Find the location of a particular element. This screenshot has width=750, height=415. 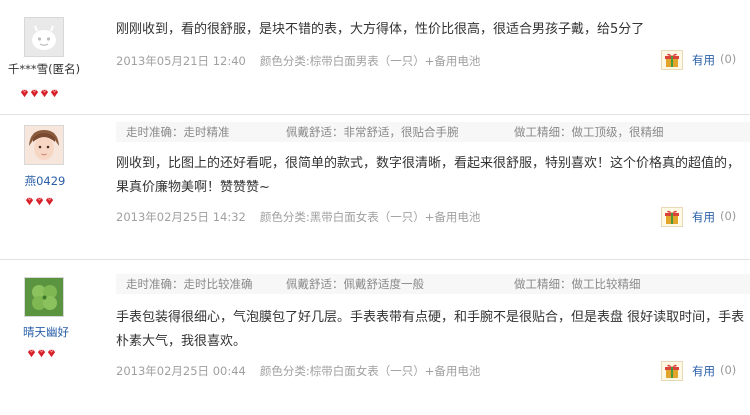

review-meta: 2013年05月21日 12:40 颜色分类:棕带白面男表（一只）+备用电池 is located at coordinates (298, 61).